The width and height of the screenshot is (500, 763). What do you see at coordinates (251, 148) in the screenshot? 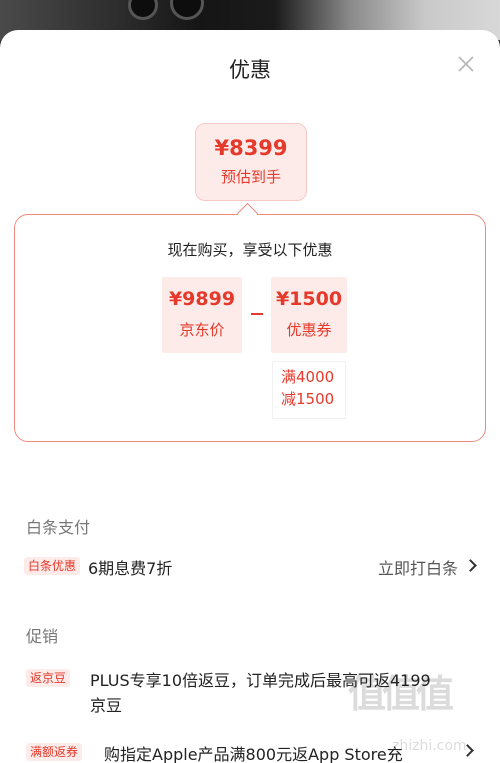
I see `estimated-price: ¥8399` at bounding box center [251, 148].